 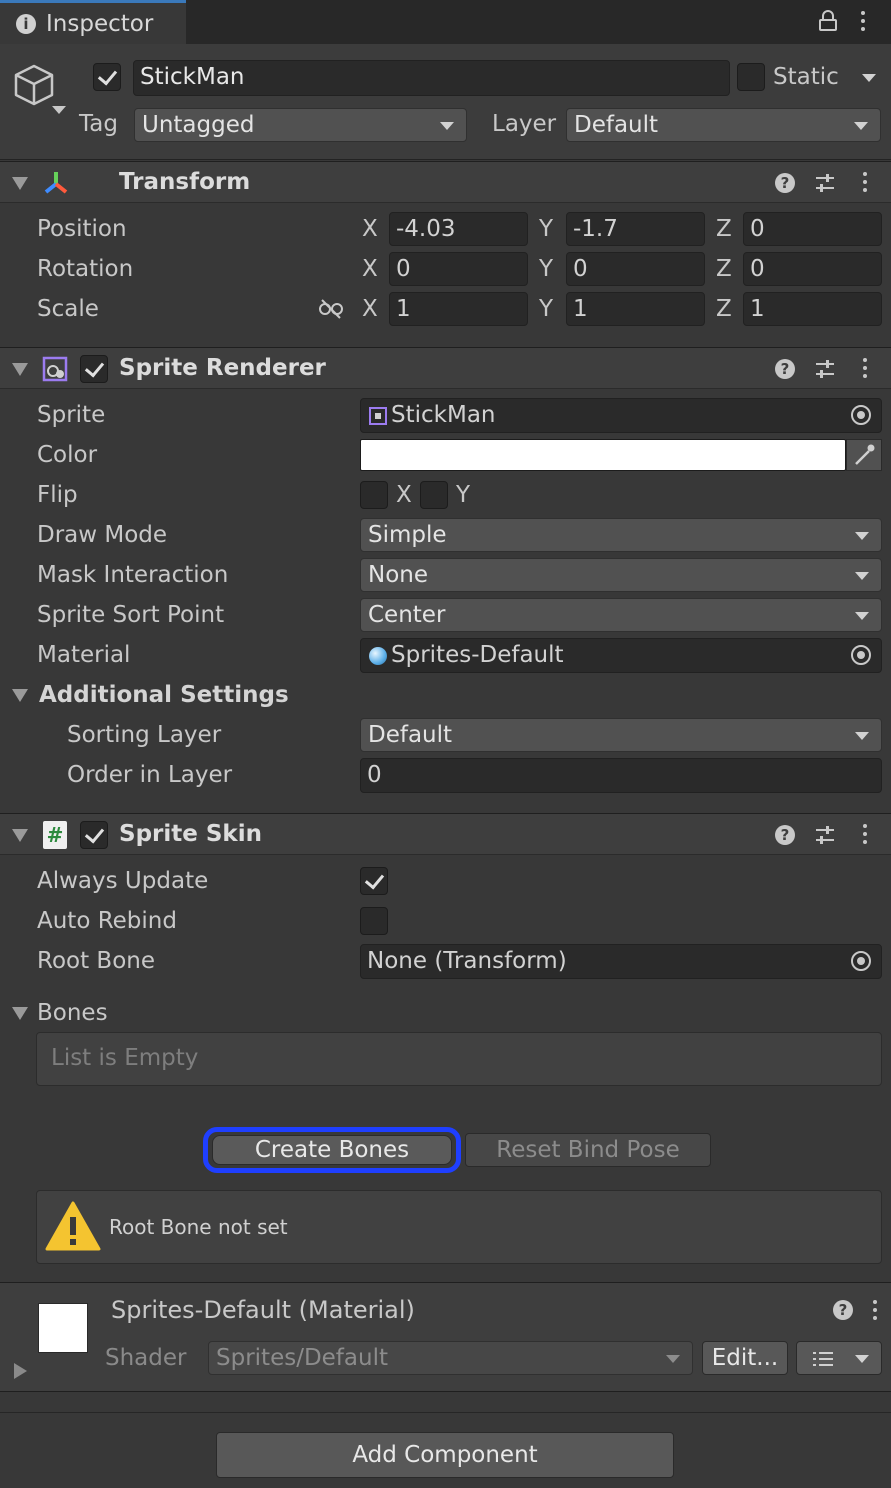 What do you see at coordinates (635, 229) in the screenshot?
I see `position-y-field: -1.7` at bounding box center [635, 229].